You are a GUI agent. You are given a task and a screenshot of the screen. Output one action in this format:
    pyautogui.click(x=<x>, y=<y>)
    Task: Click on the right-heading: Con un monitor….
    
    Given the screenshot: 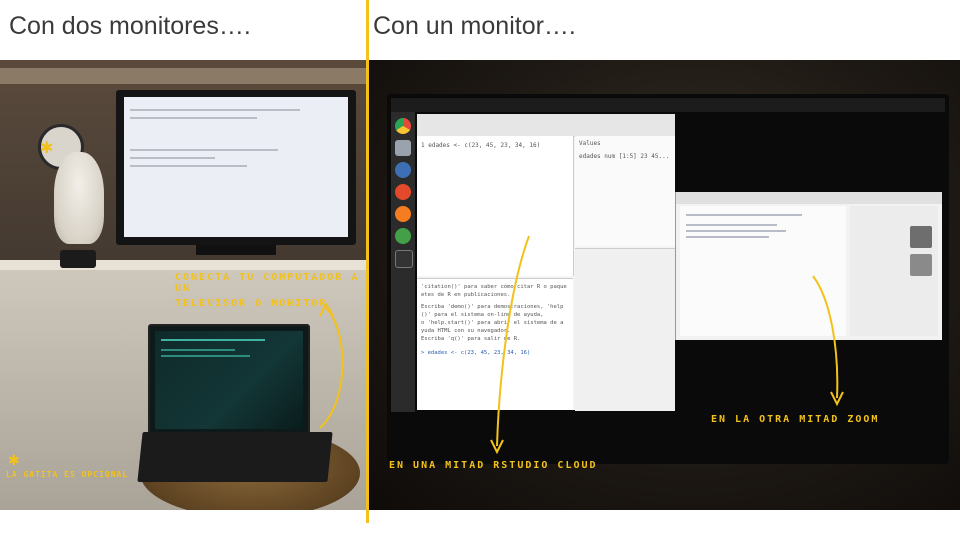 What is the action you would take?
    pyautogui.click(x=474, y=26)
    